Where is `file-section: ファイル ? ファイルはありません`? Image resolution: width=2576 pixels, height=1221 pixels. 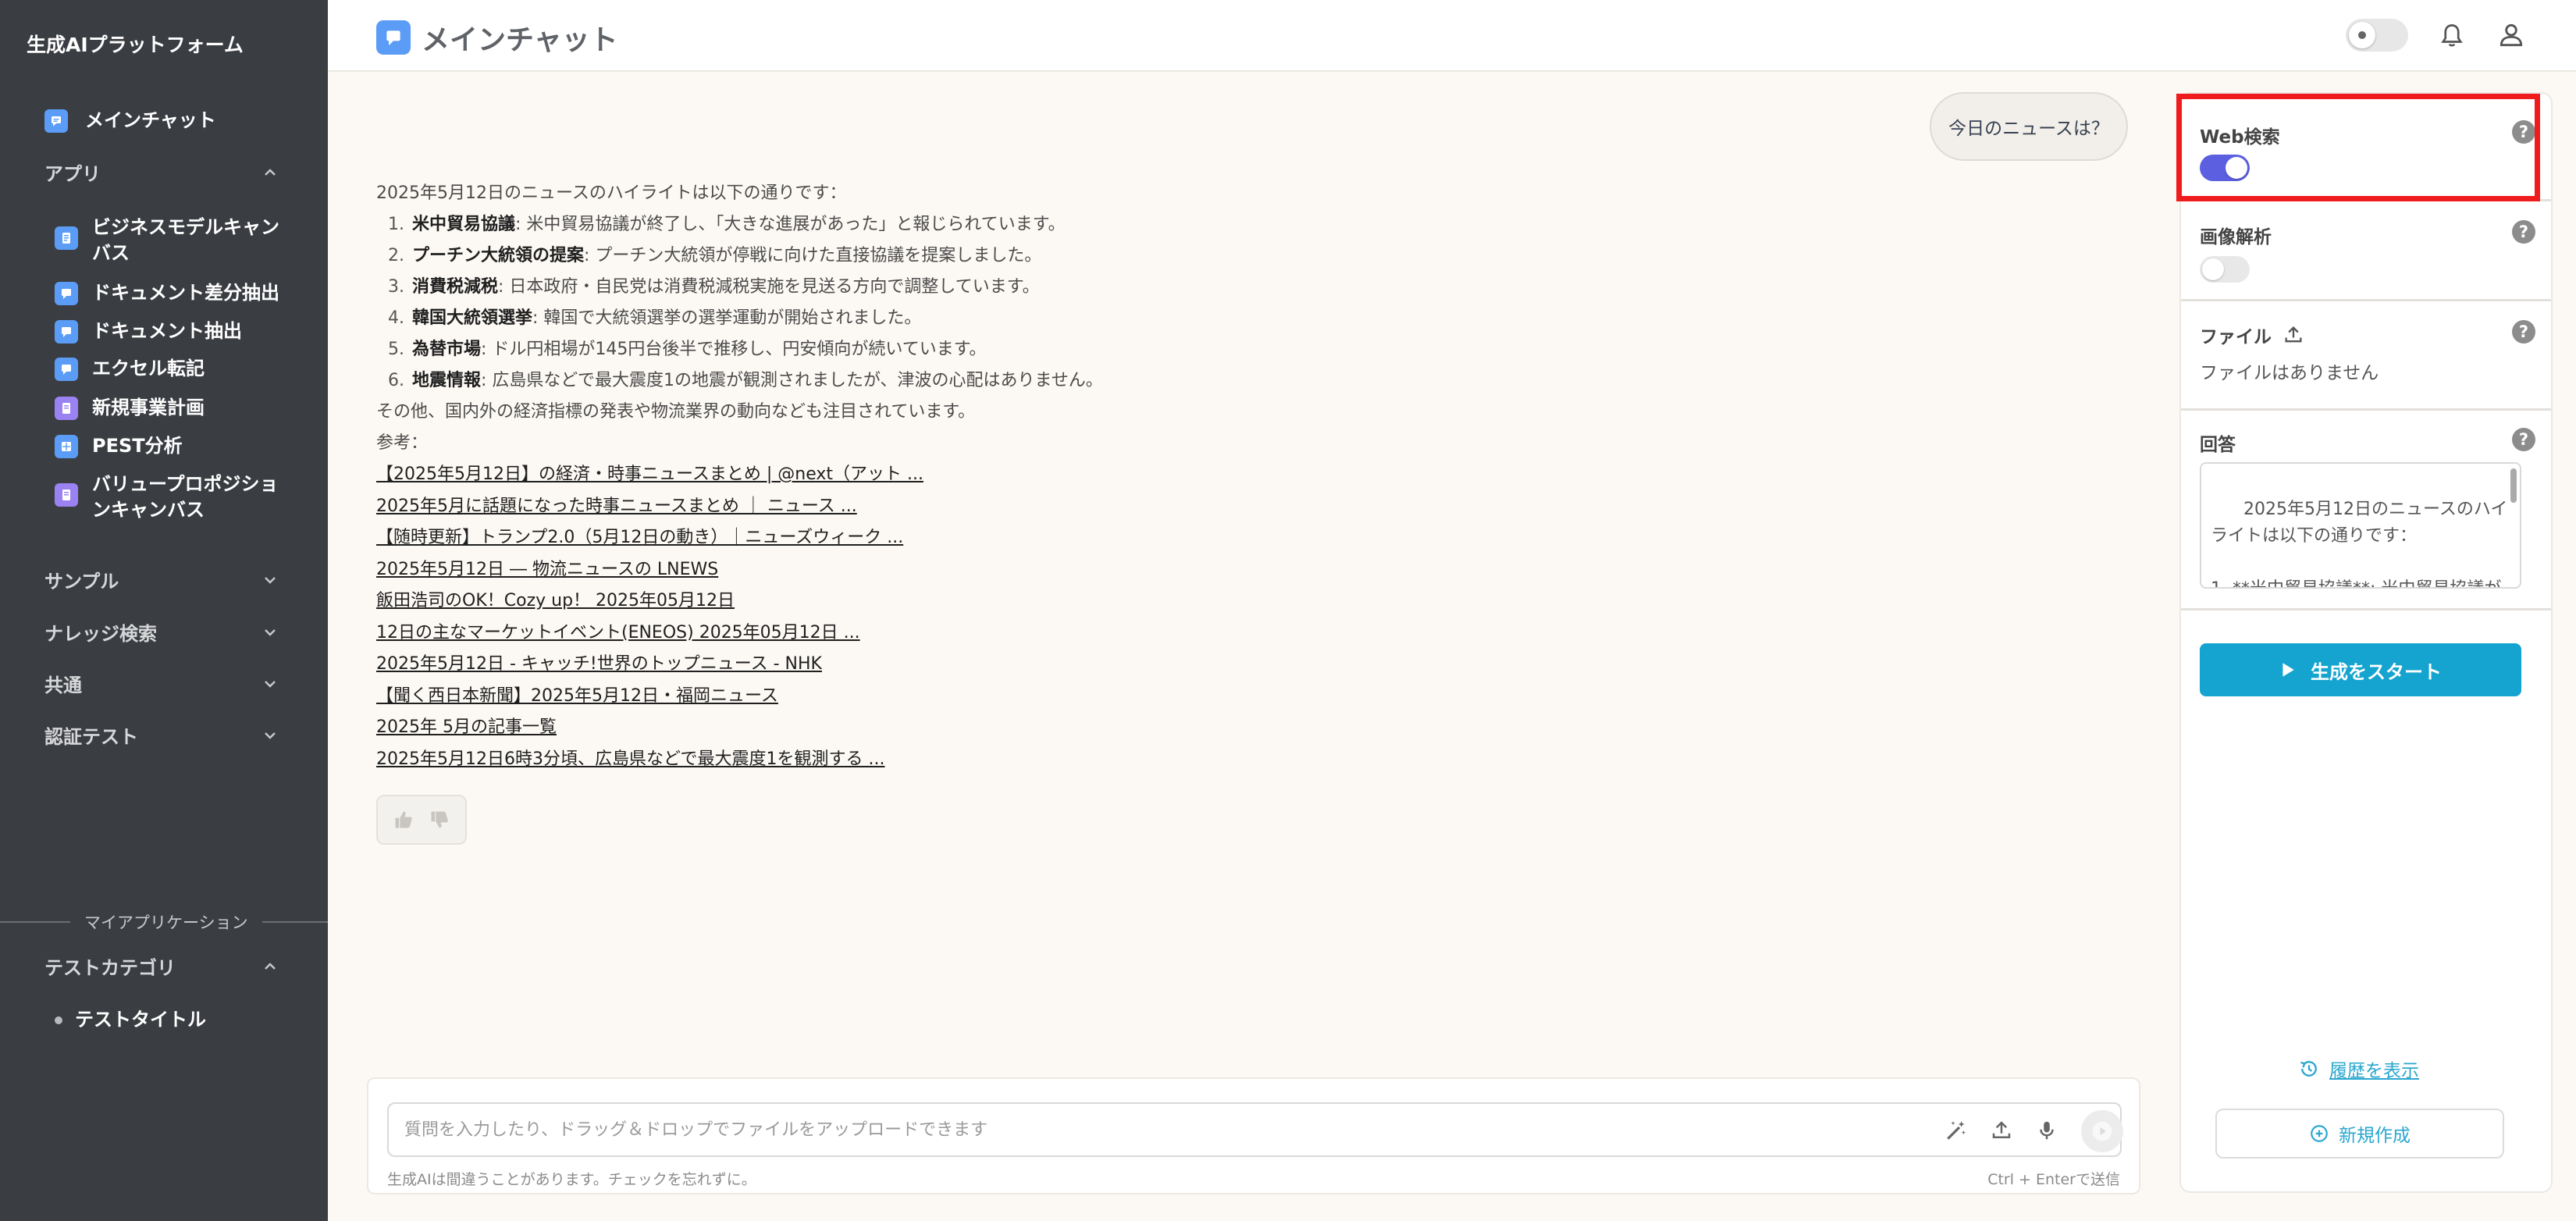 file-section: ファイル ? ファイルはありません is located at coordinates (2366, 356).